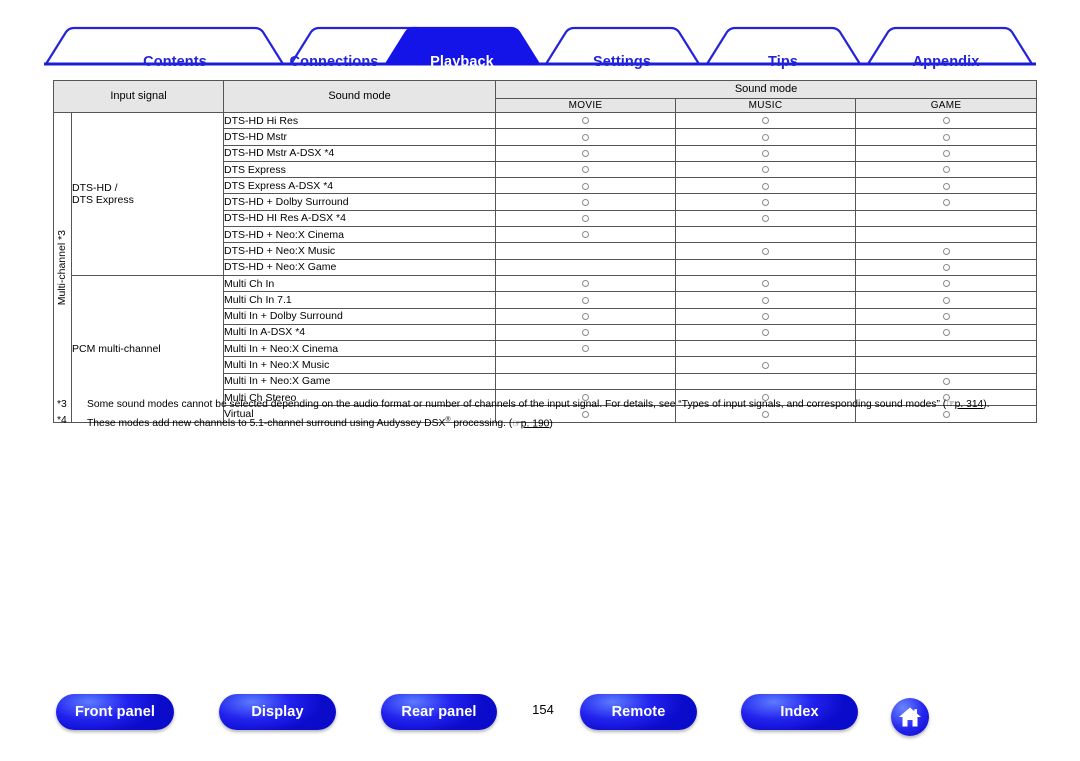 The height and width of the screenshot is (761, 1080). I want to click on footnote-3-mark: *3, so click(62, 404).